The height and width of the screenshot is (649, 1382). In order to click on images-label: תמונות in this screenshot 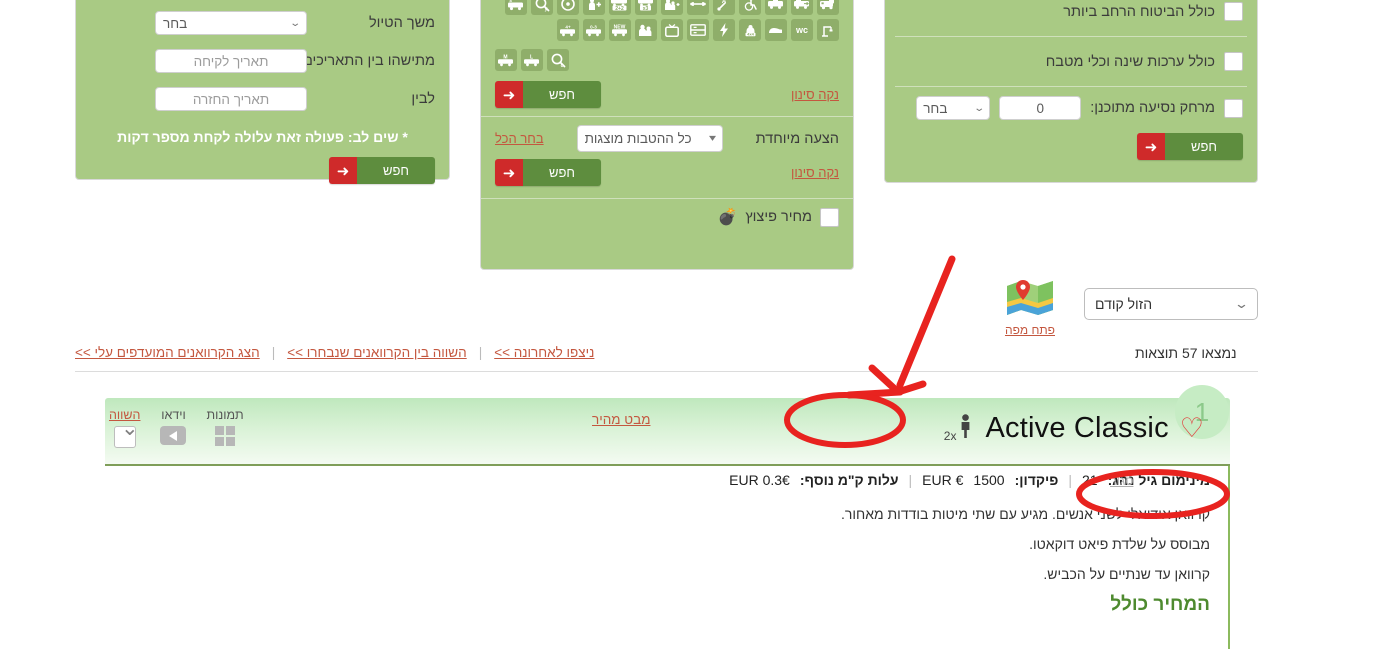, I will do `click(225, 415)`.